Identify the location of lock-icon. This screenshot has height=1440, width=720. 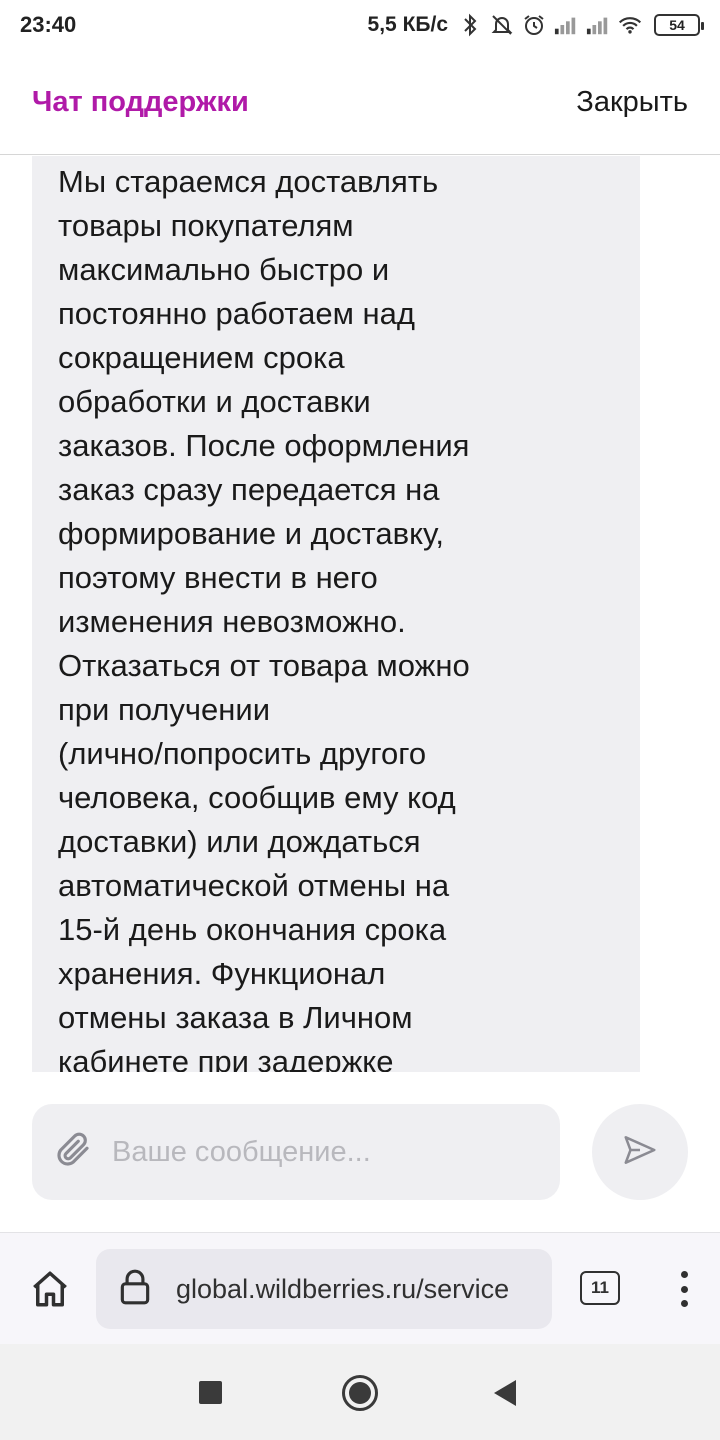
(135, 1289).